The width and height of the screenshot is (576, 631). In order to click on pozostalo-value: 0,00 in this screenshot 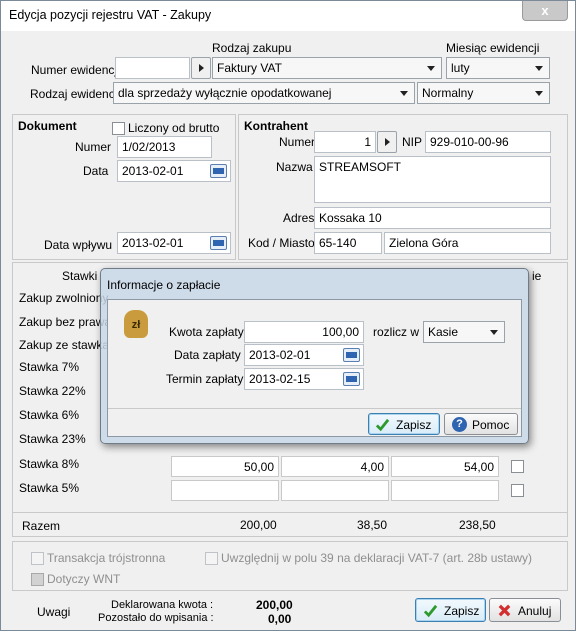, I will do `click(280, 619)`.